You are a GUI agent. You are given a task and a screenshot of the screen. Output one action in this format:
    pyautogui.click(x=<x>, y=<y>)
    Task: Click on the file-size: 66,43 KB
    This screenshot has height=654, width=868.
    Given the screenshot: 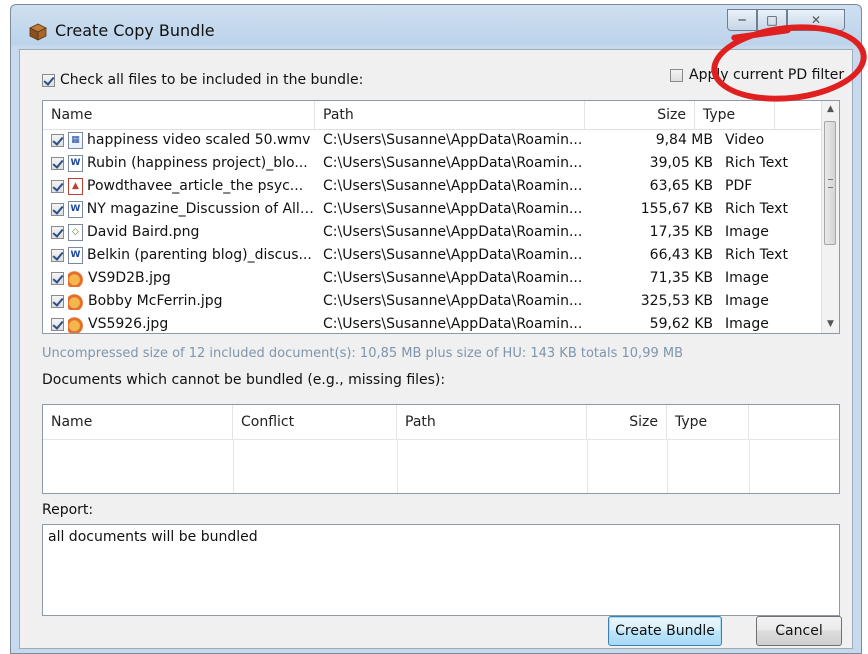 What is the action you would take?
    pyautogui.click(x=681, y=255)
    